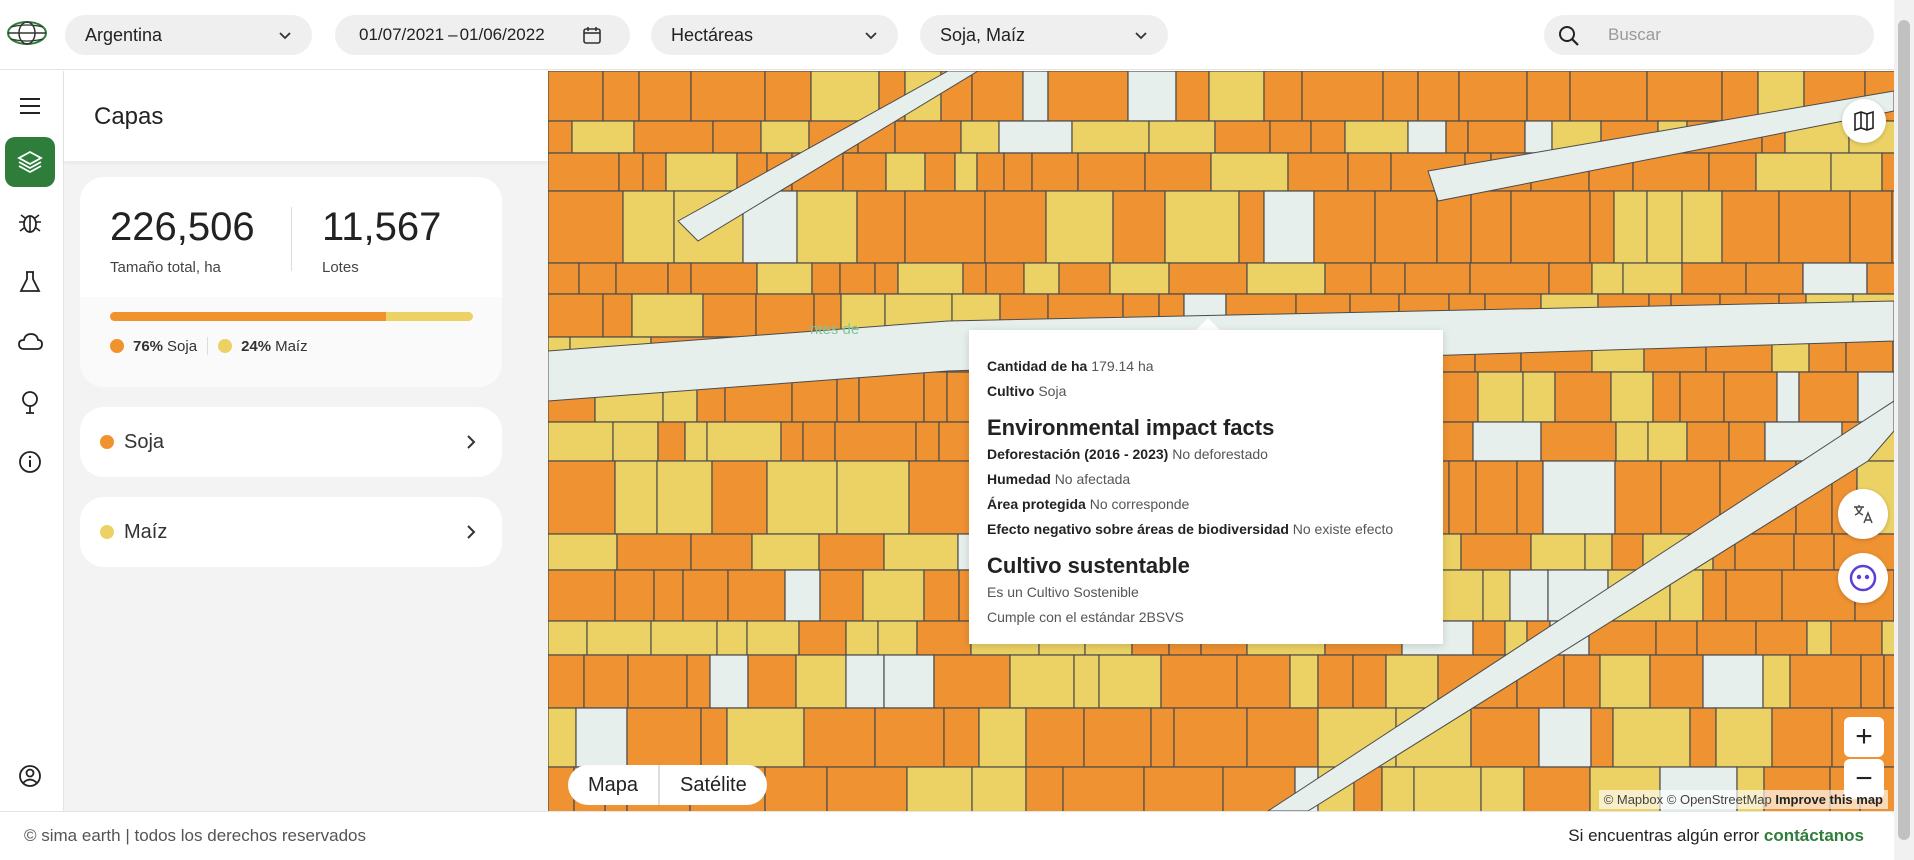 This screenshot has width=1914, height=860. What do you see at coordinates (1633, 799) in the screenshot?
I see `mapbox-attribution: © Mapbox` at bounding box center [1633, 799].